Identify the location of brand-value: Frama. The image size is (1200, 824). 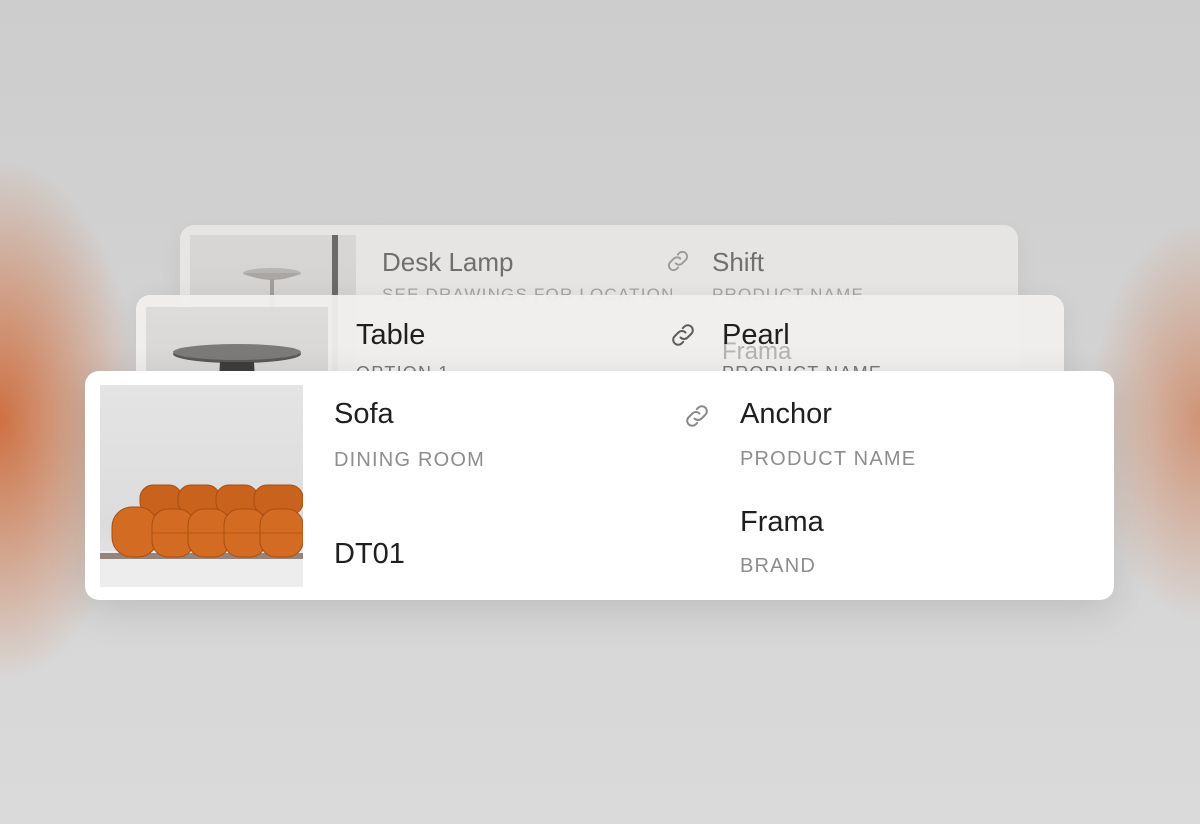
(782, 522).